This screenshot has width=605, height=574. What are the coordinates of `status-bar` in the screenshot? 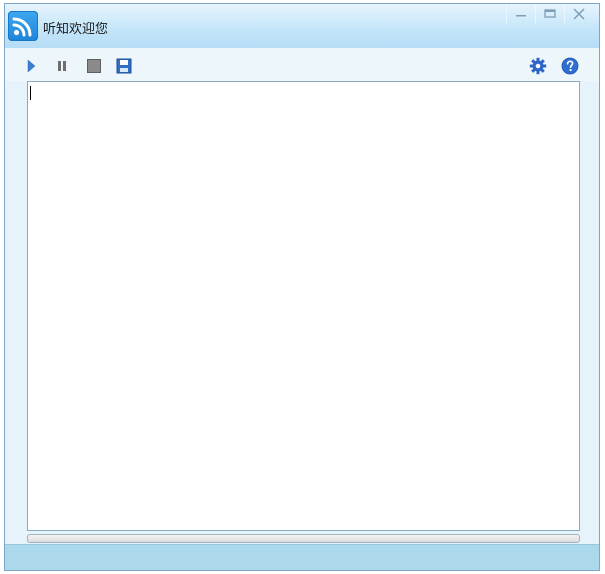 It's located at (302, 557).